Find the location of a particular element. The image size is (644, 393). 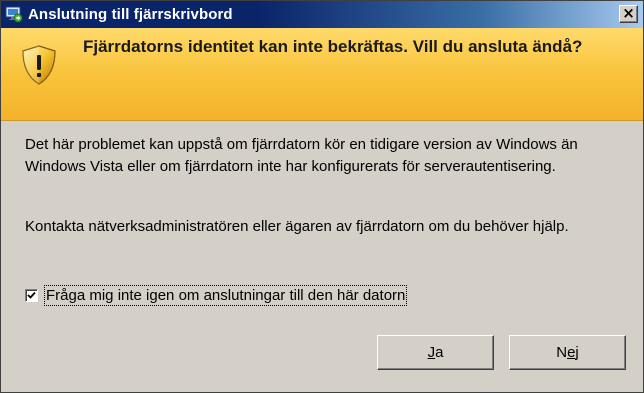

no-button: Nej is located at coordinates (567, 352).